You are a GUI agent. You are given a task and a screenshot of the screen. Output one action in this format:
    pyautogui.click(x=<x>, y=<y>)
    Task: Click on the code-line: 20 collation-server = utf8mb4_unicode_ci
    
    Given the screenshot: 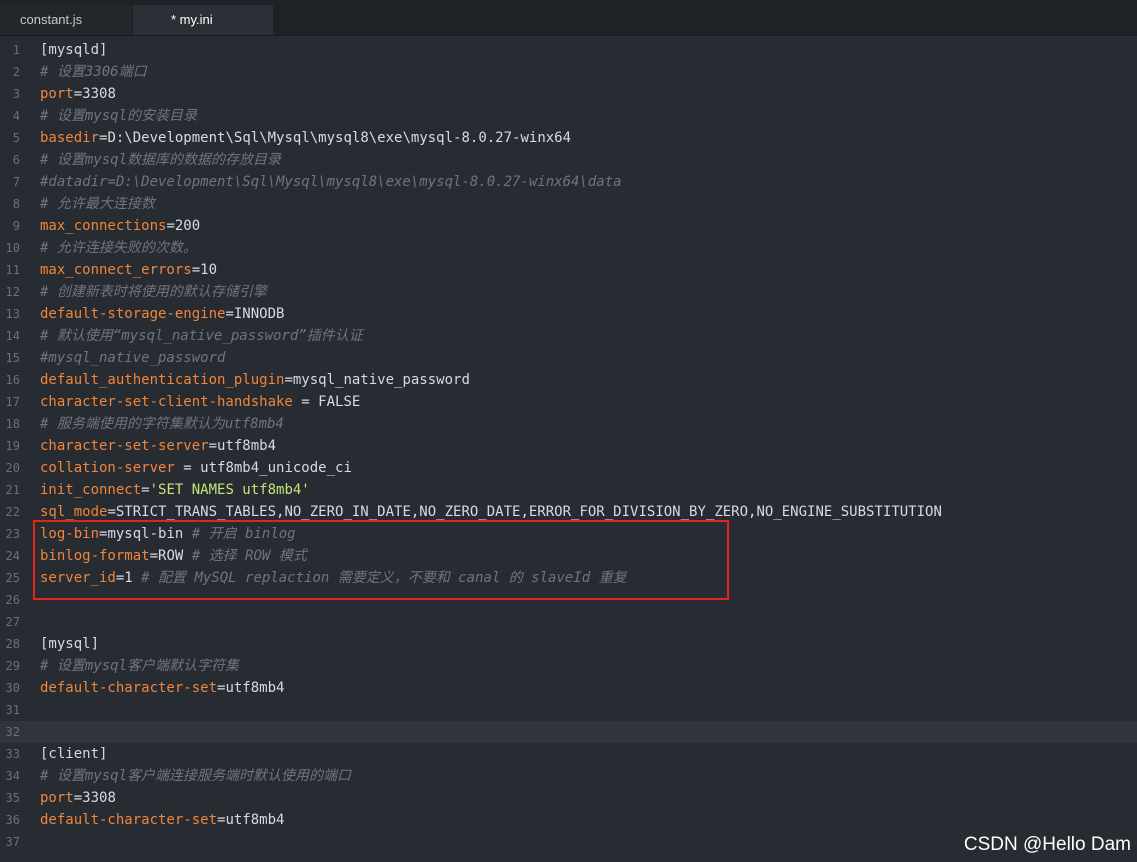 What is the action you would take?
    pyautogui.click(x=568, y=468)
    